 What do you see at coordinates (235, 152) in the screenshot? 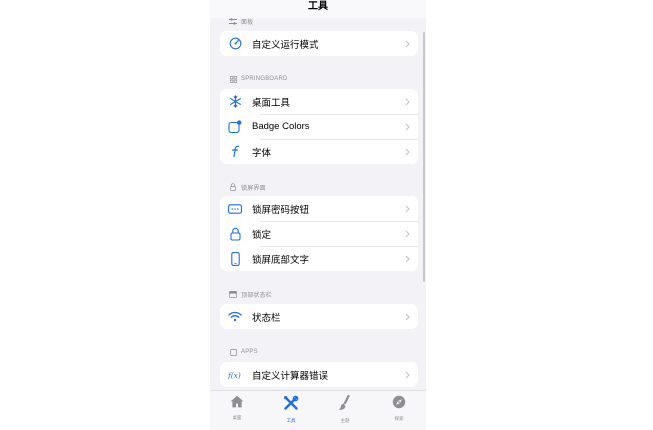
I see `function-f-icon` at bounding box center [235, 152].